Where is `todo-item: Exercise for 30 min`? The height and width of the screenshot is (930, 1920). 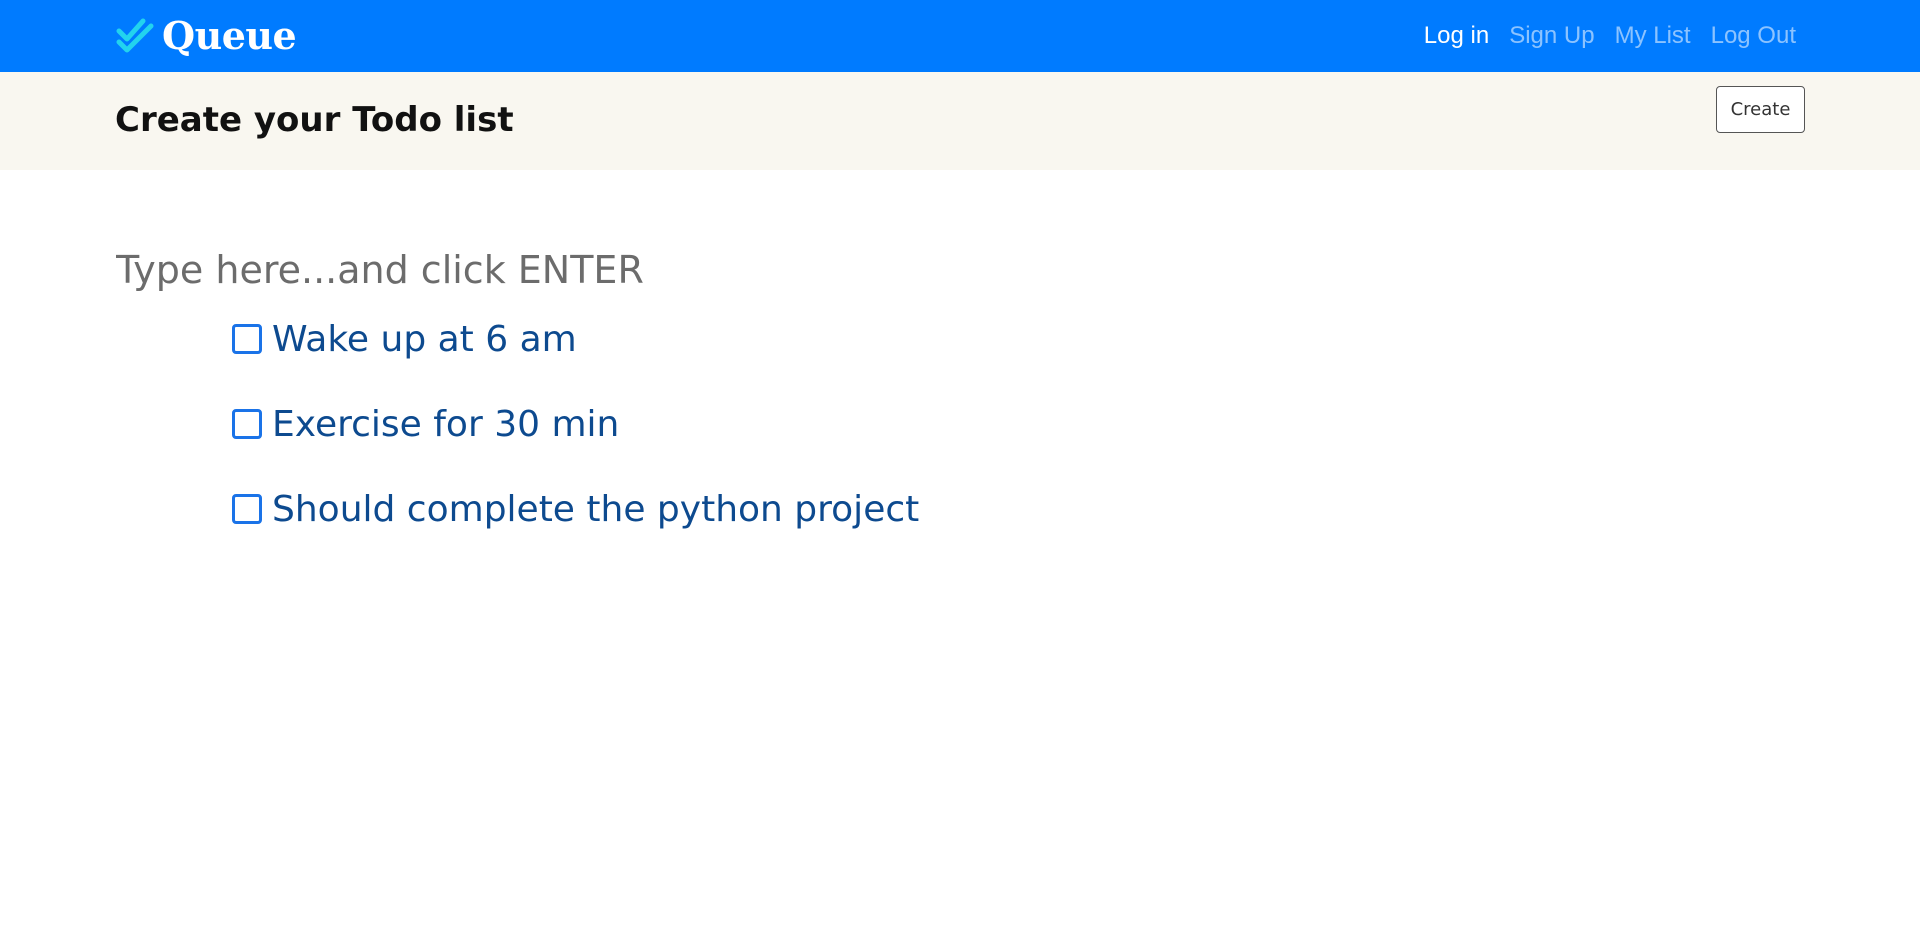 todo-item: Exercise for 30 min is located at coordinates (575, 424).